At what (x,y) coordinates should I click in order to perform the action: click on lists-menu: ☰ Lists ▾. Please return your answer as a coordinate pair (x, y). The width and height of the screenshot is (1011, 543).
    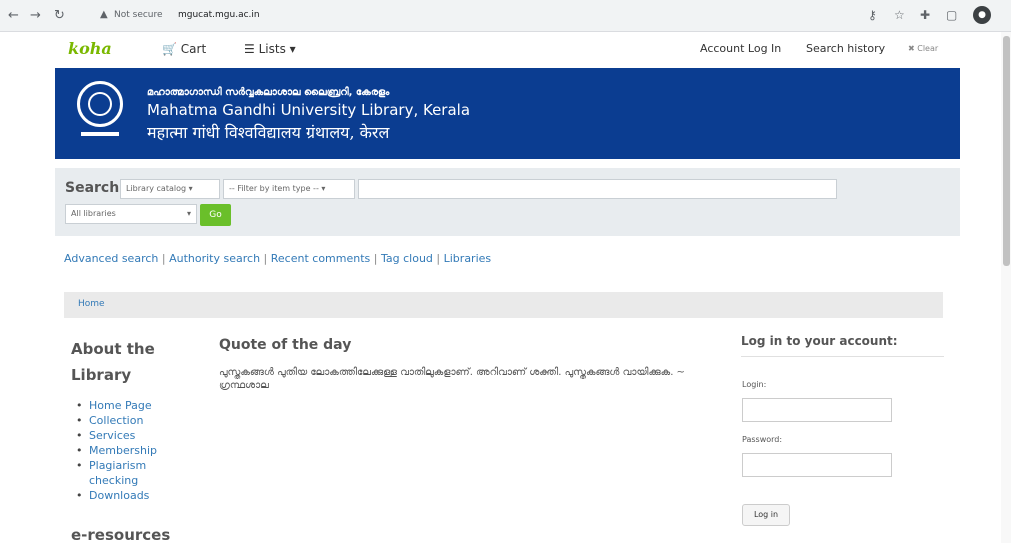
    Looking at the image, I should click on (270, 49).